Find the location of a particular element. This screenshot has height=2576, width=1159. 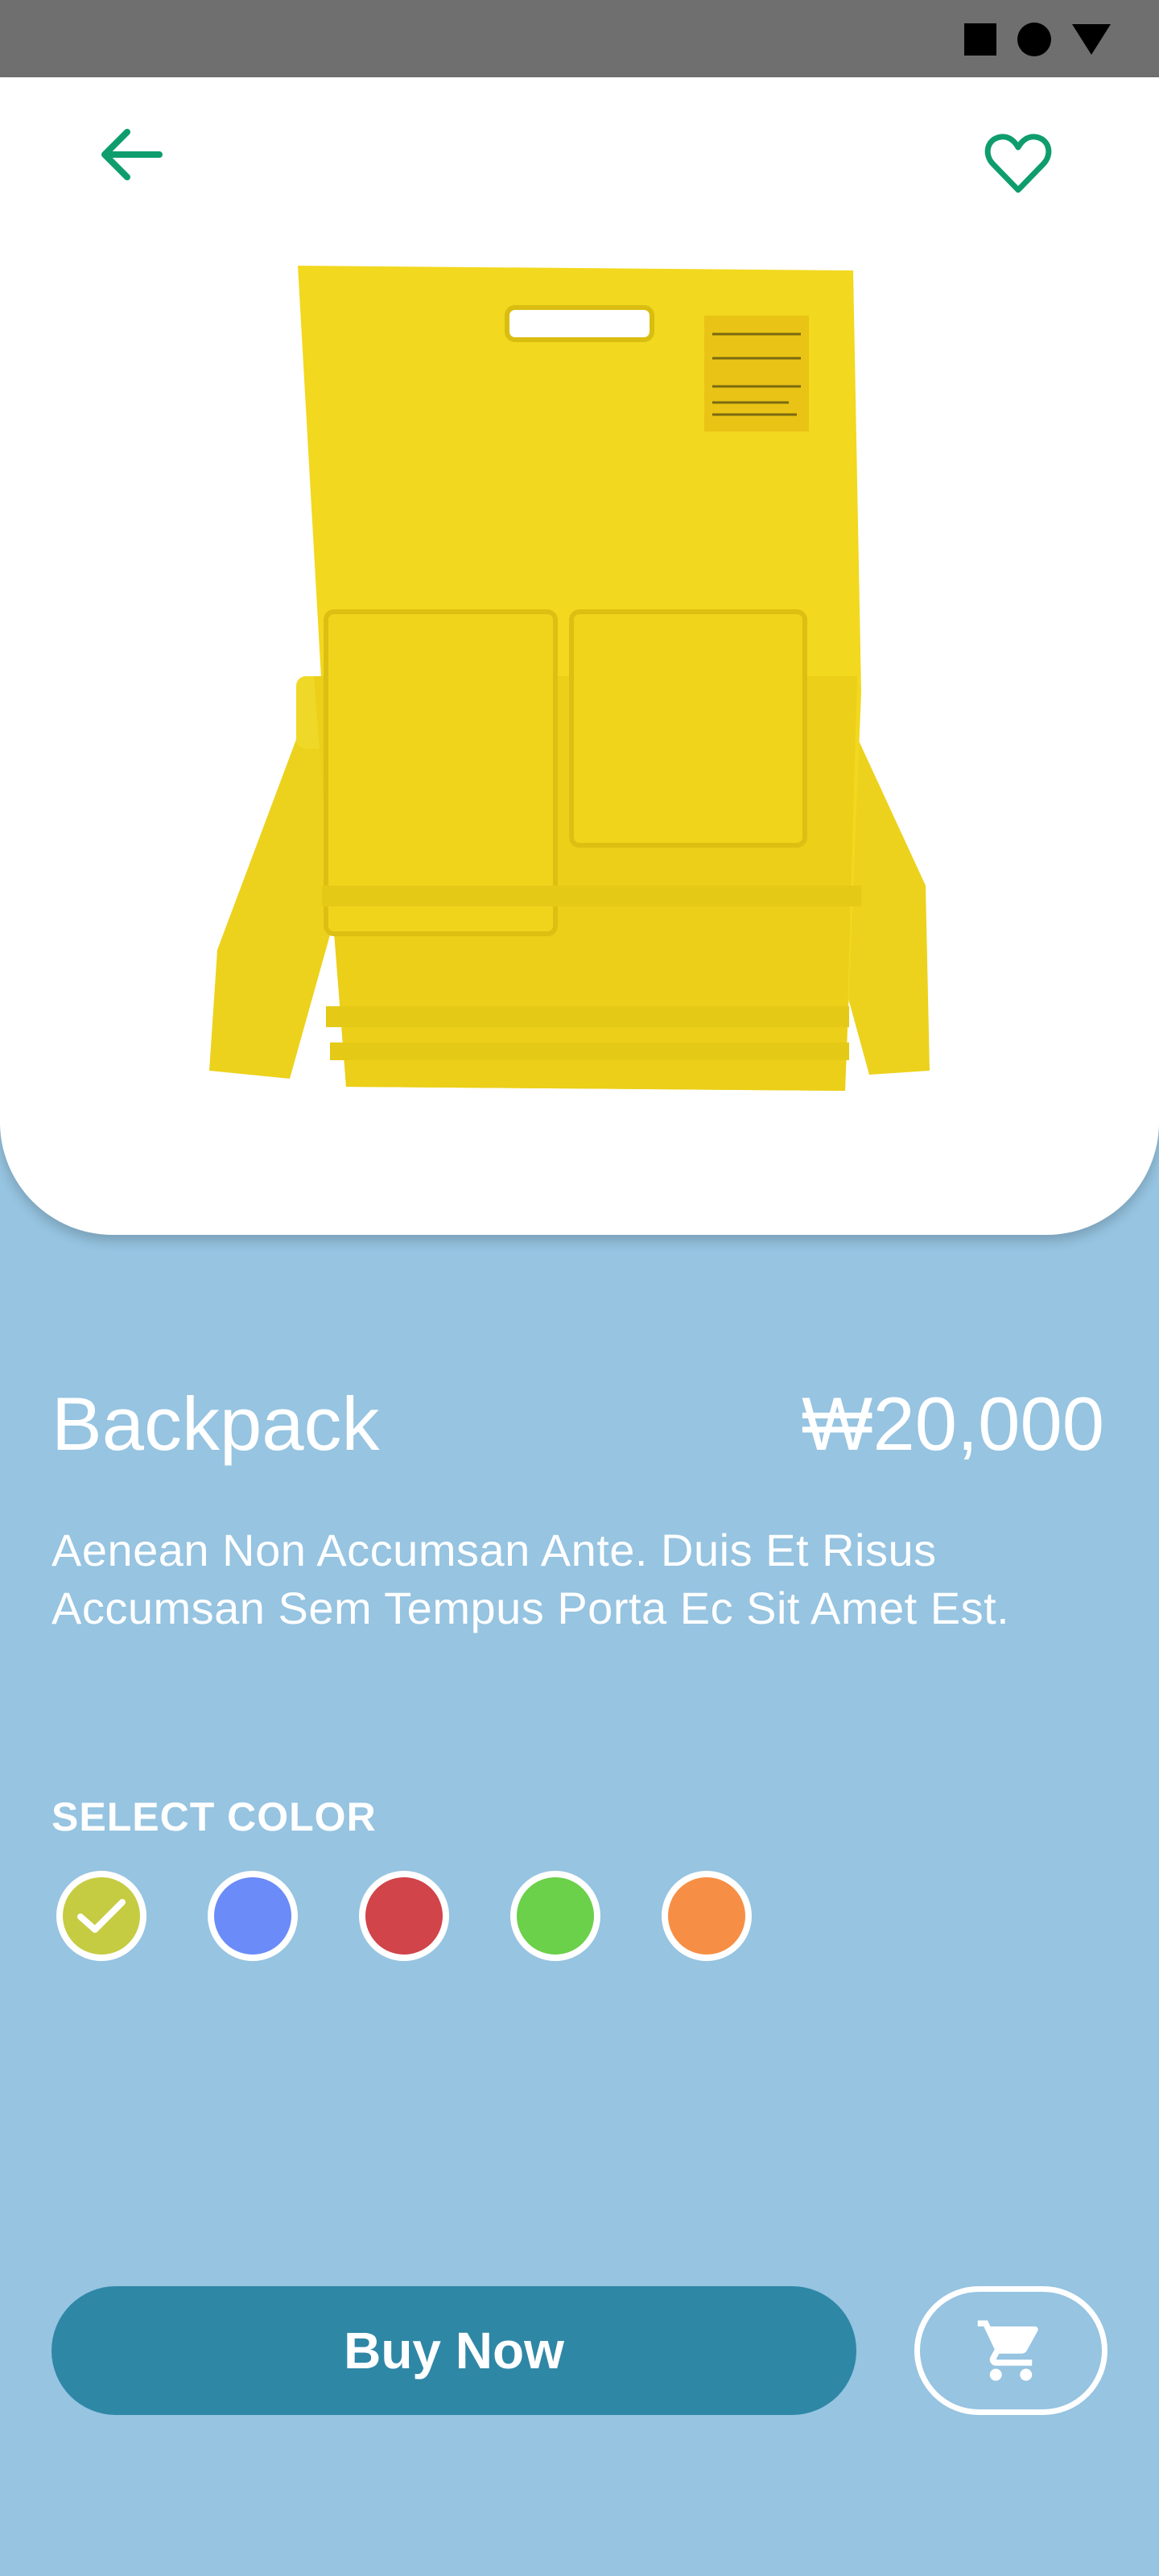

color-swatch-olive-yellow is located at coordinates (101, 1916).